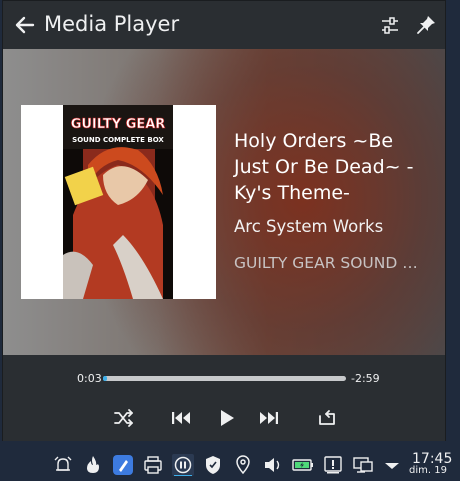 This screenshot has width=460, height=481. Describe the element at coordinates (63, 465) in the screenshot. I see `alarm-icon` at that location.